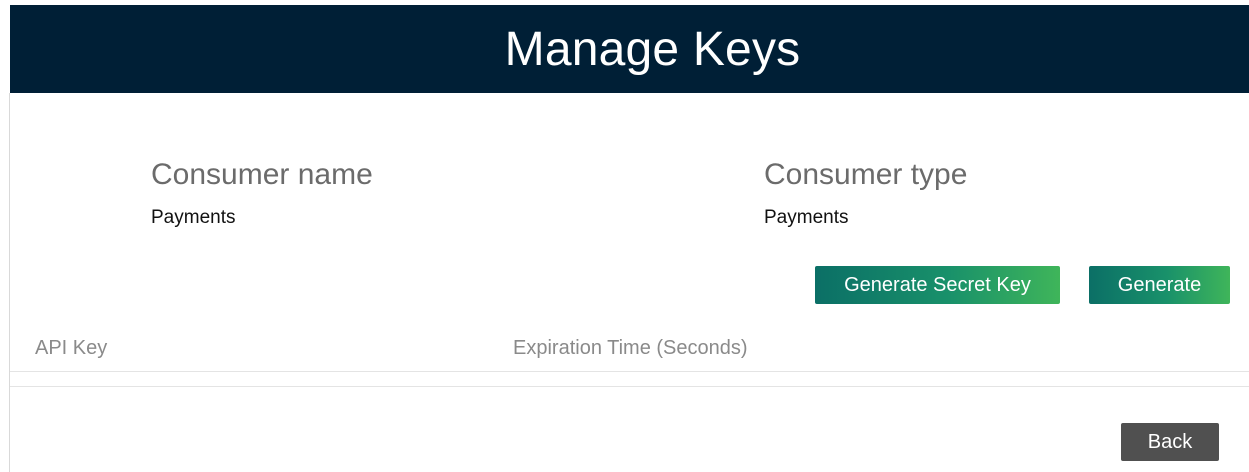  What do you see at coordinates (1159, 285) in the screenshot?
I see `generate-button: Generate` at bounding box center [1159, 285].